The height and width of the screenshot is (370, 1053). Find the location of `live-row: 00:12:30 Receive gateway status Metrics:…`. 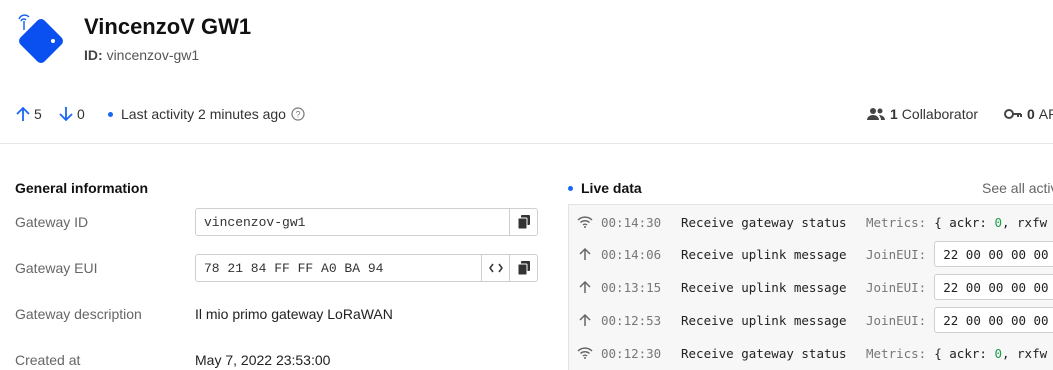

live-row: 00:12:30 Receive gateway status Metrics:… is located at coordinates (811, 353).